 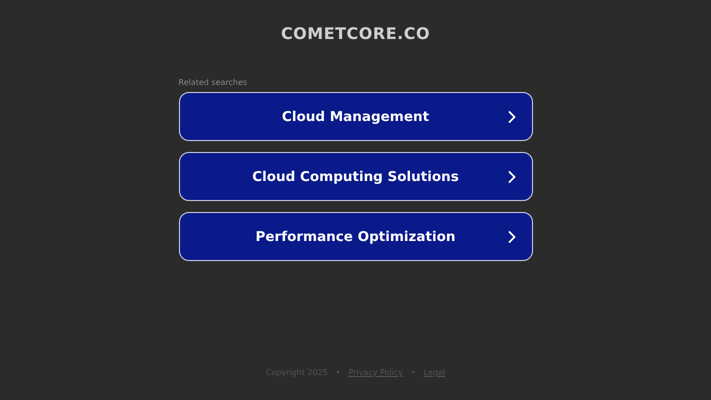 What do you see at coordinates (355, 176) in the screenshot?
I see `related-search-link: Cloud Computing Solutions` at bounding box center [355, 176].